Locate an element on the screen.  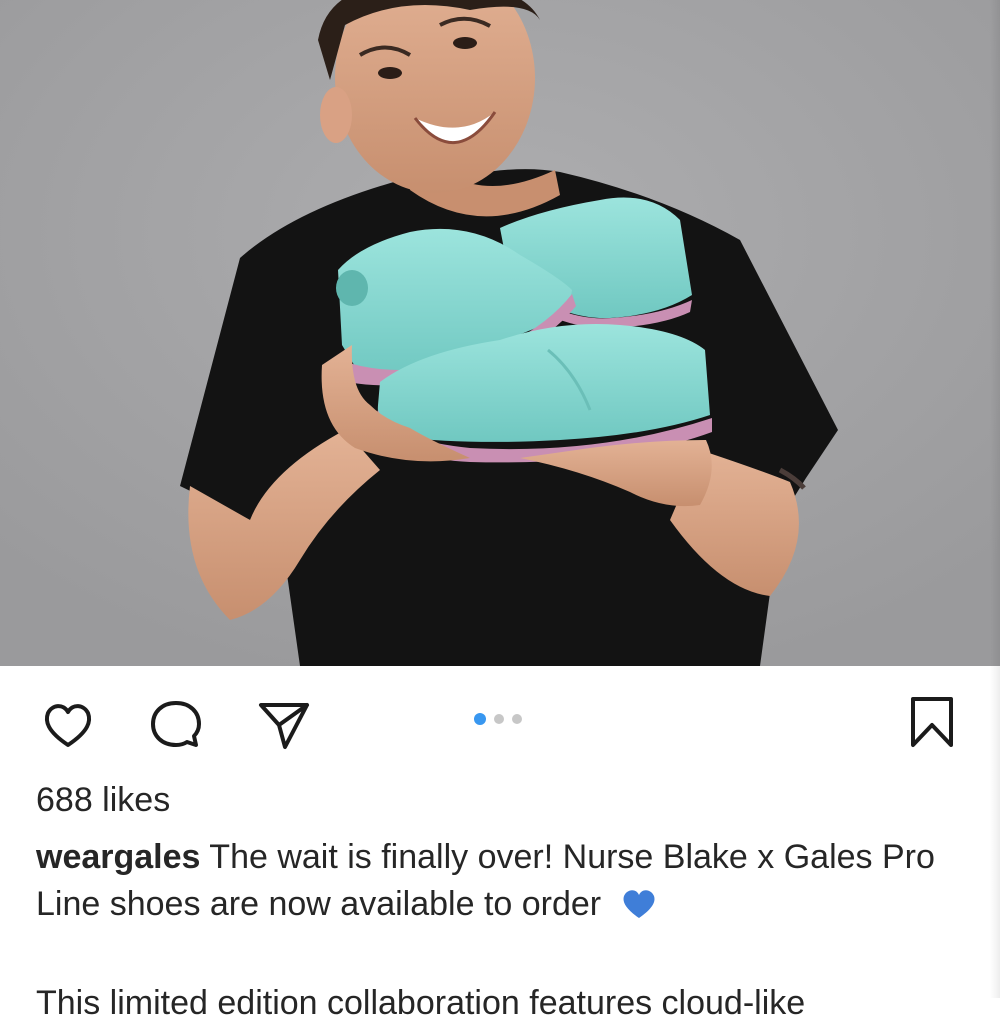
blue-heart-icon is located at coordinates (639, 903).